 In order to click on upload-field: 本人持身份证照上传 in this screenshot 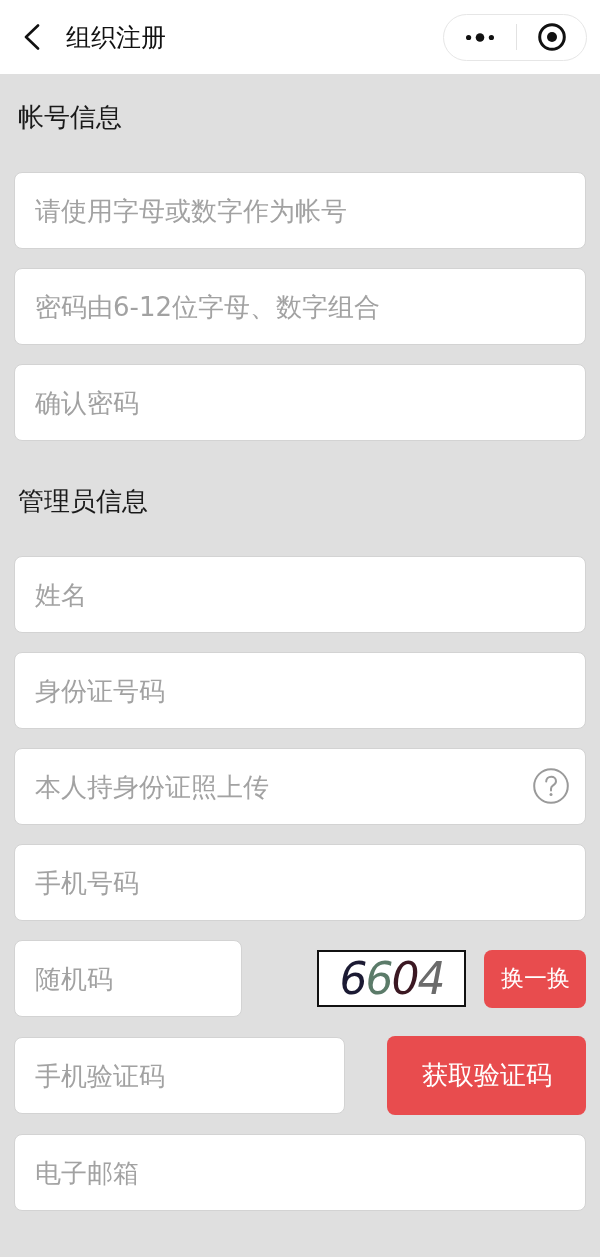, I will do `click(300, 786)`.